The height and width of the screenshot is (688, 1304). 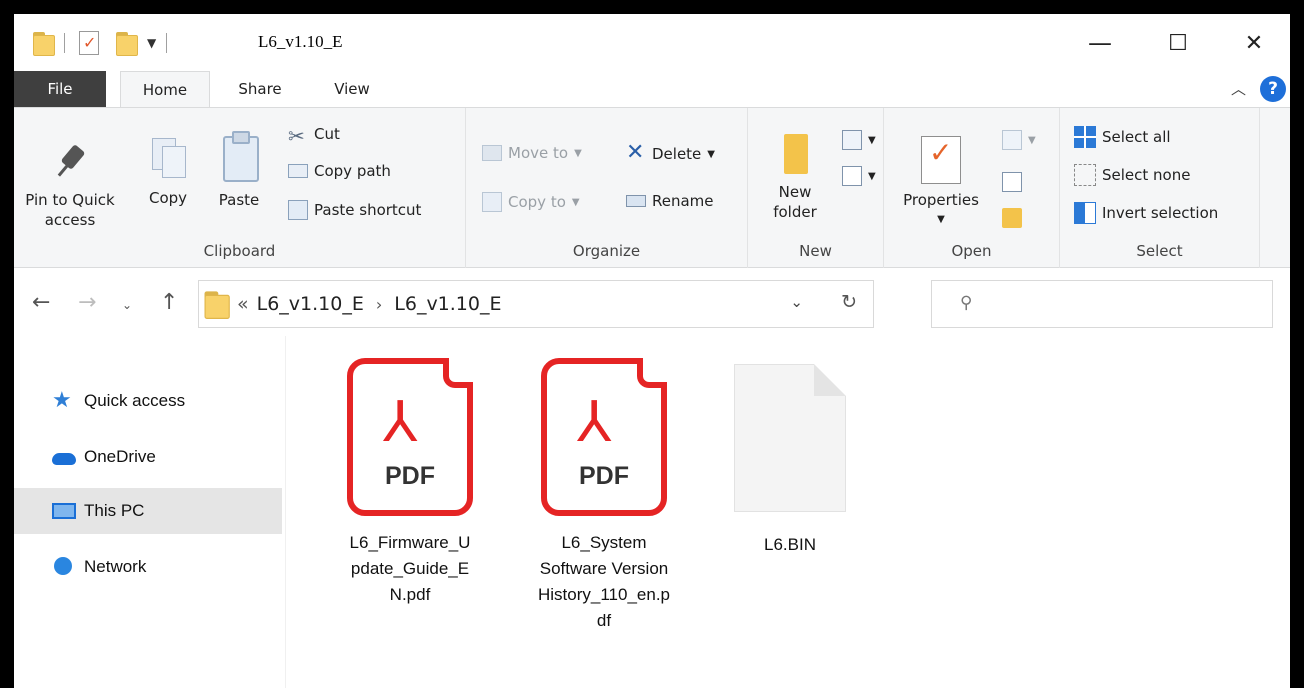 I want to click on tab-share: Share, so click(x=260, y=89).